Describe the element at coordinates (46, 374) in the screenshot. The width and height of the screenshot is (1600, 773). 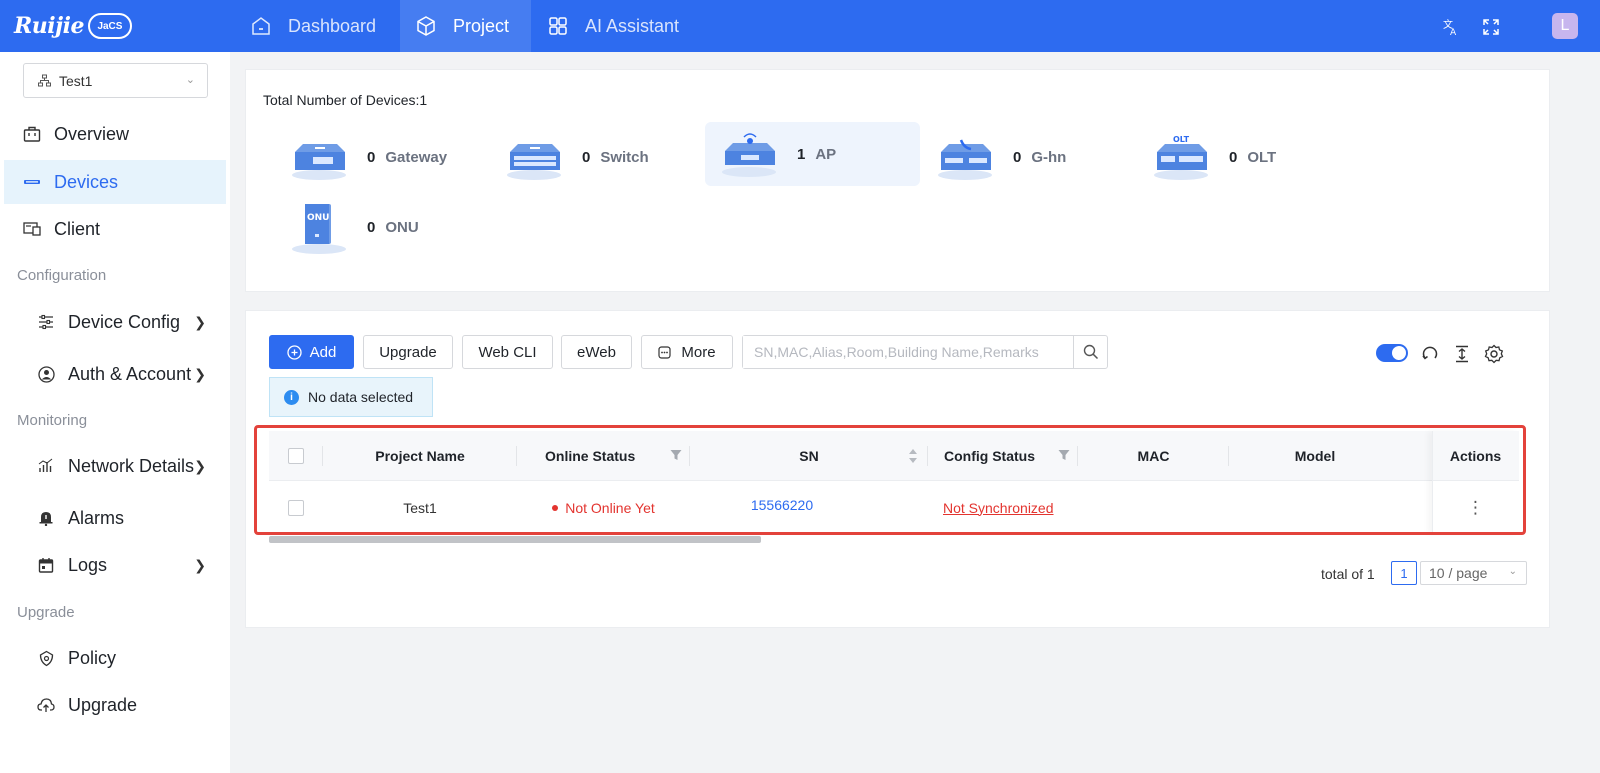
I see `user-circle-icon` at that location.